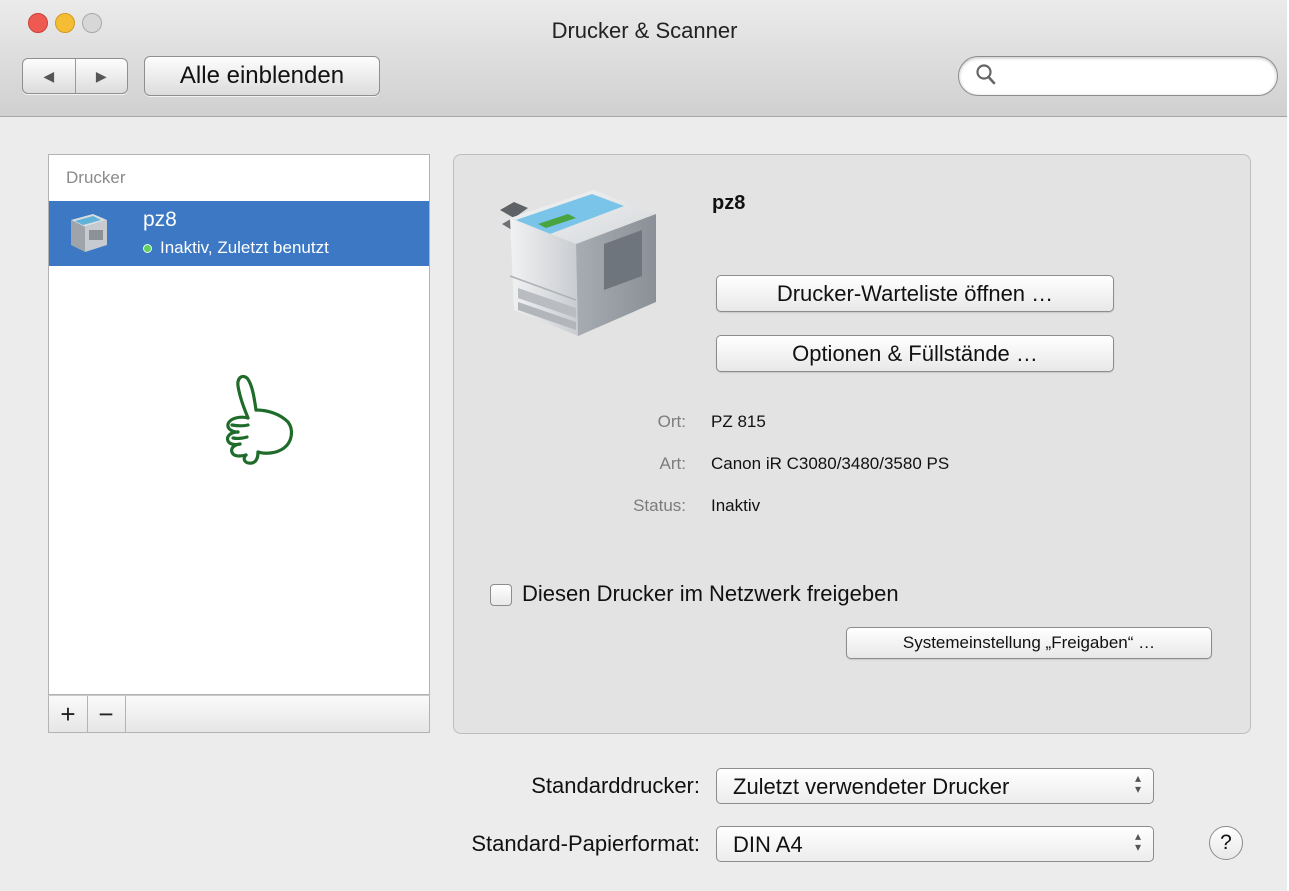 The height and width of the screenshot is (891, 1289). Describe the element at coordinates (871, 786) in the screenshot. I see `default-printer-value: Zuletzt verwendeter Drucker` at that location.